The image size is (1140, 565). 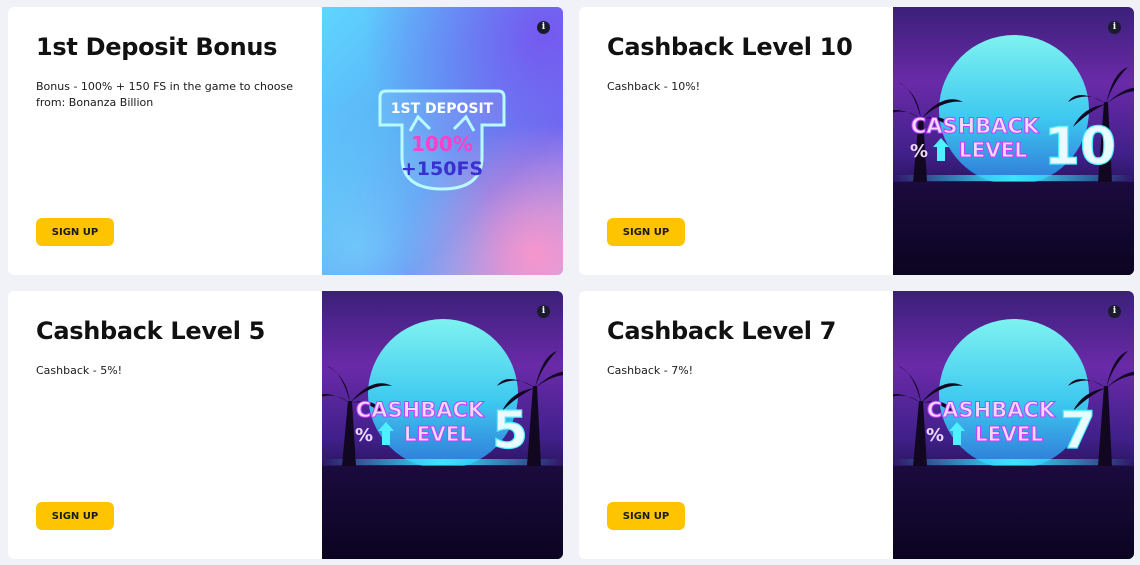 I want to click on card-title: 1st Deposit Bonus, so click(x=157, y=47).